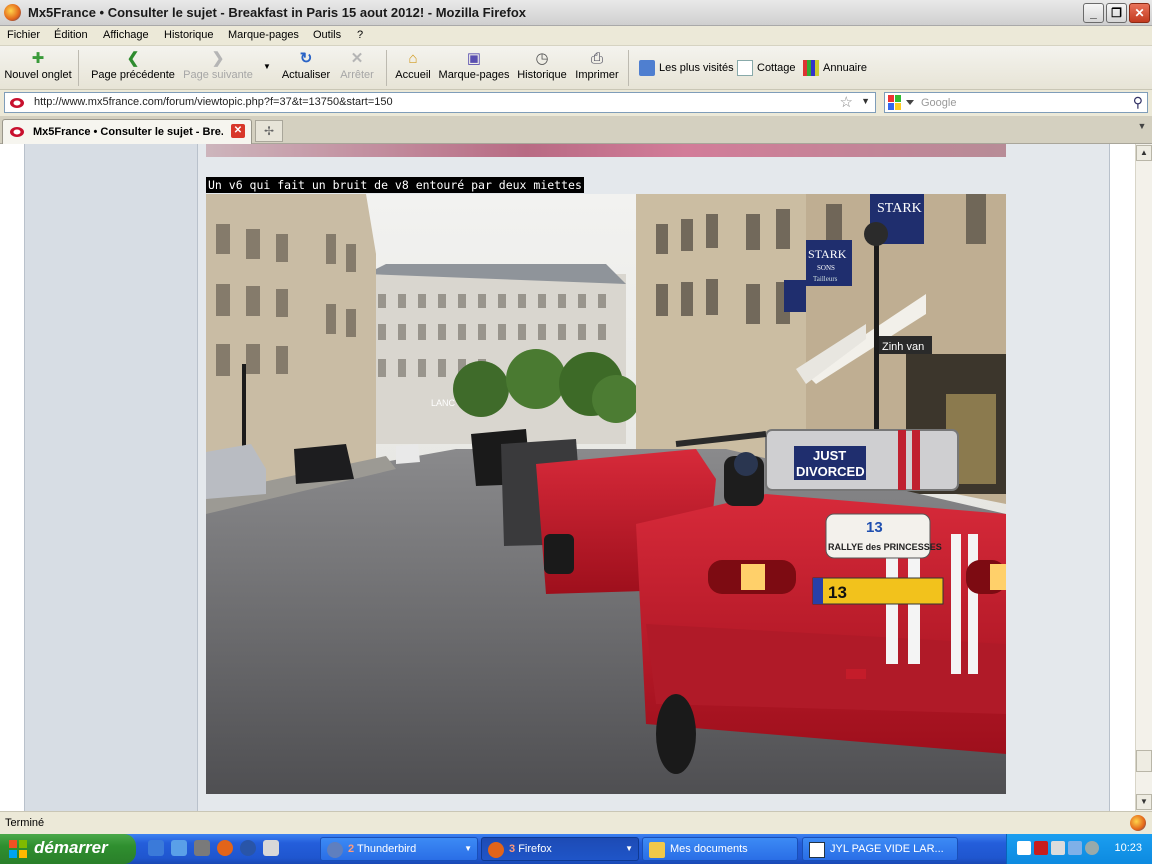 This screenshot has width=1152, height=864. I want to click on thunderbird-icon, so click(335, 850).